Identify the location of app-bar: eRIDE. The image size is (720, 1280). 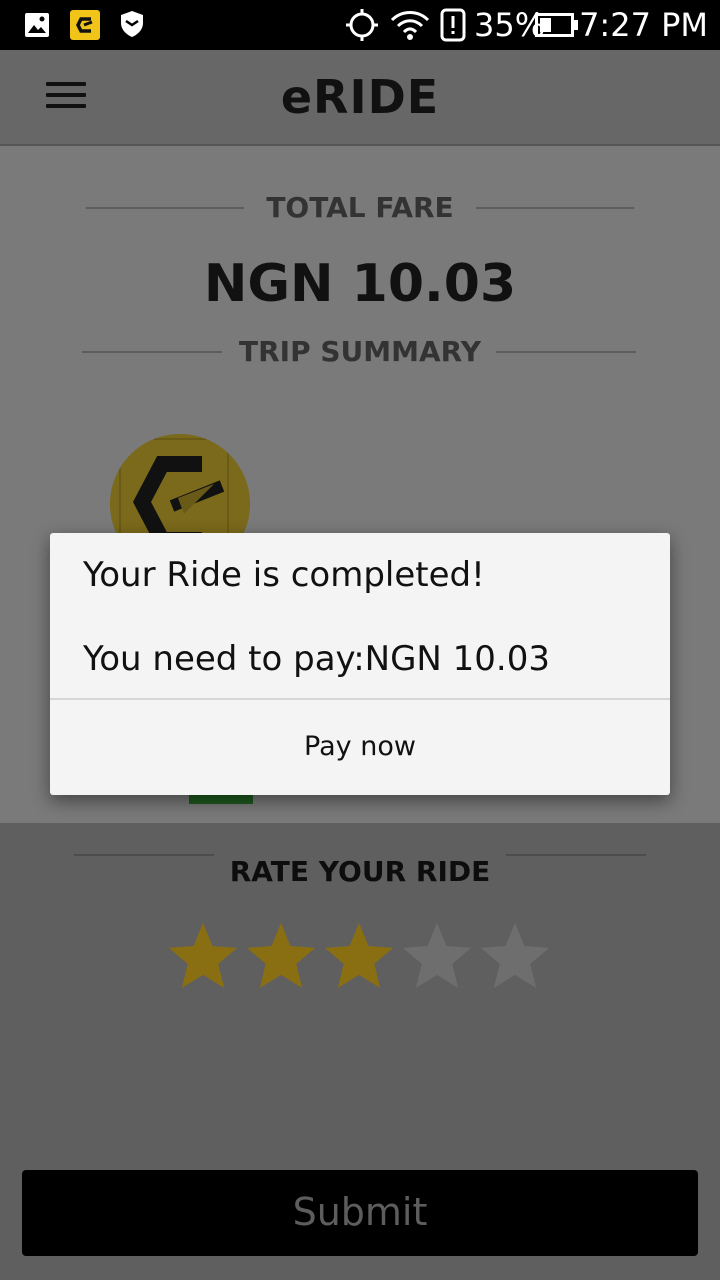
(360, 98).